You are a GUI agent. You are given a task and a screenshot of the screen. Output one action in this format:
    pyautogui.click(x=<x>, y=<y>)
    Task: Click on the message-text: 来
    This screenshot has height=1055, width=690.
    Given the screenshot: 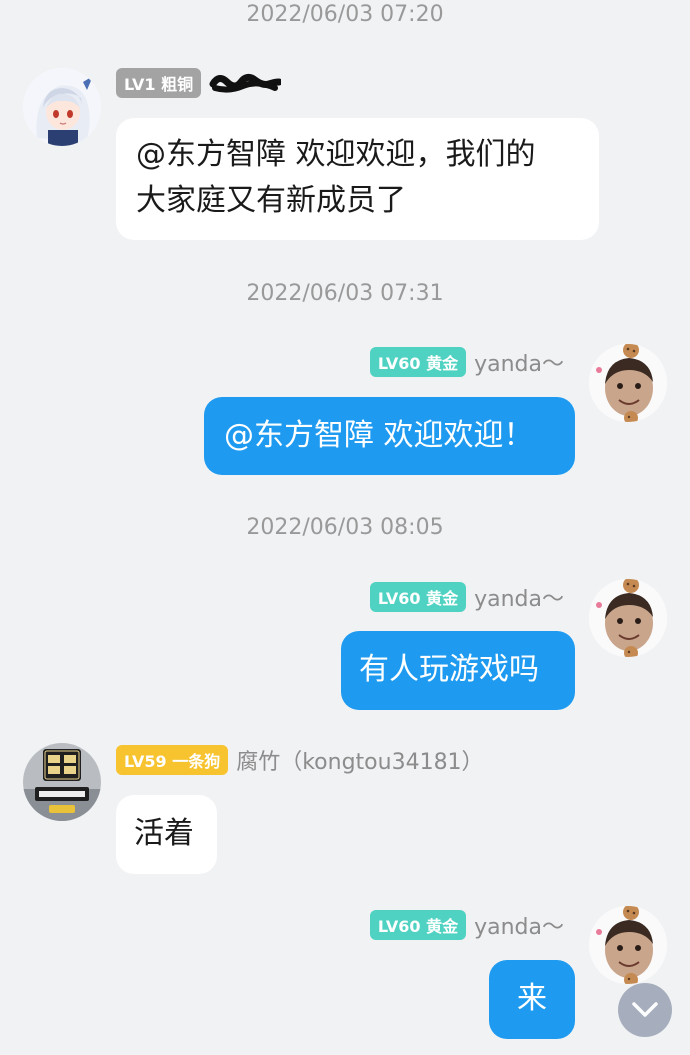 What is the action you would take?
    pyautogui.click(x=532, y=998)
    